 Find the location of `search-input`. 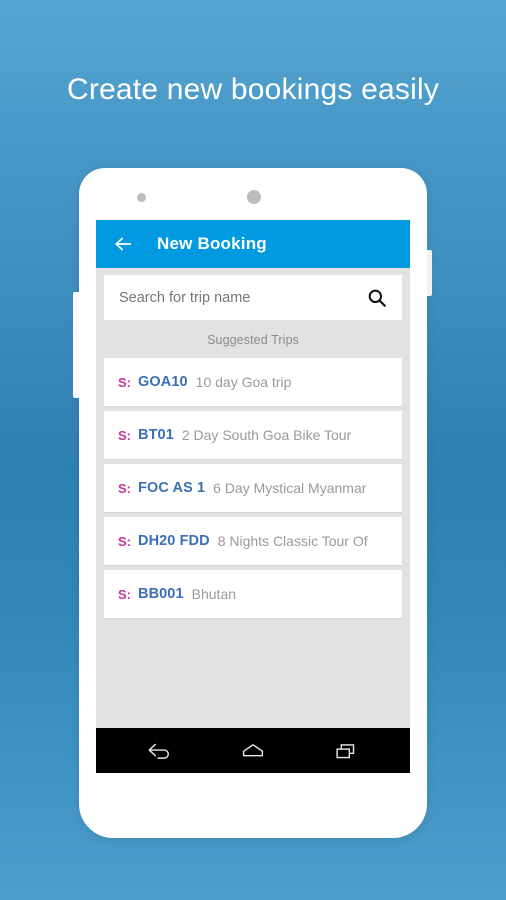

search-input is located at coordinates (239, 297).